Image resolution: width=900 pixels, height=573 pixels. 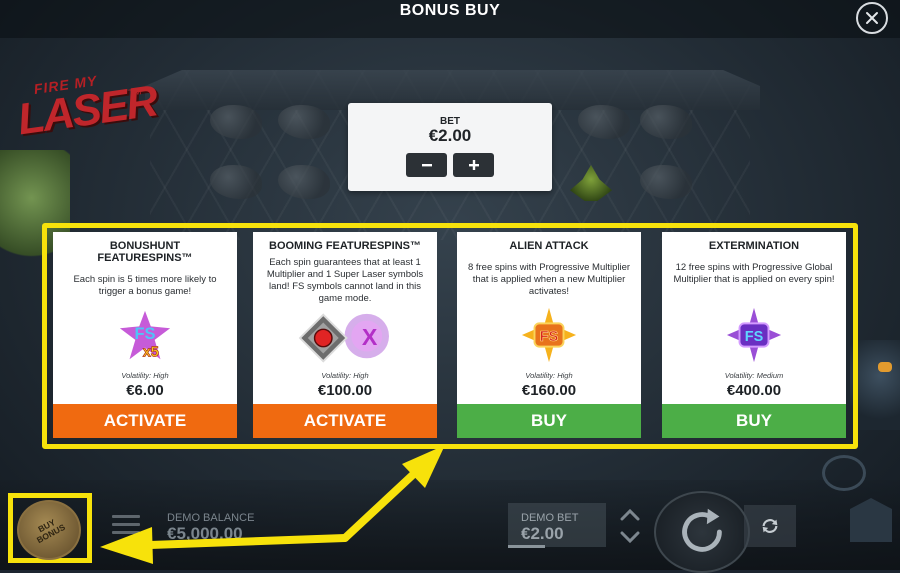 What do you see at coordinates (450, 10) in the screenshot?
I see `page-title: BONUS BUY` at bounding box center [450, 10].